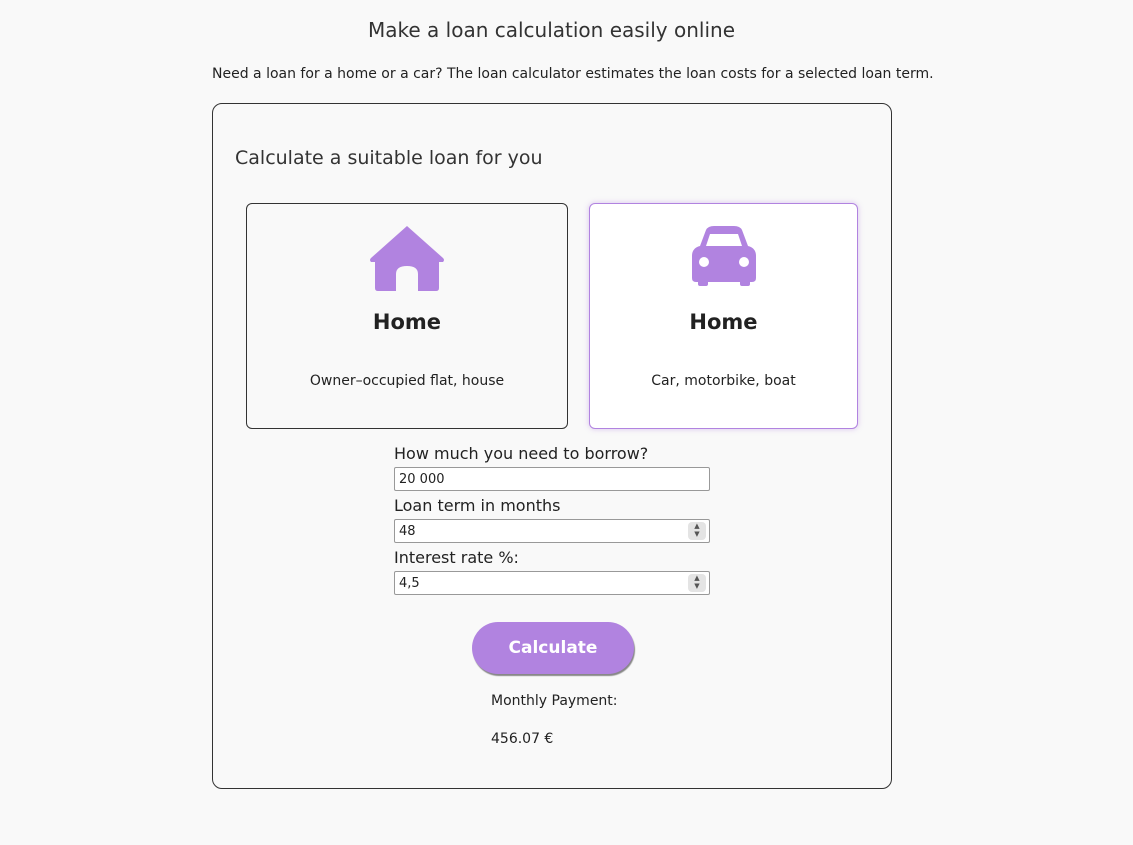 Image resolution: width=1133 pixels, height=845 pixels. What do you see at coordinates (554, 701) in the screenshot?
I see `monthly-payment-label: Monthly Payment:` at bounding box center [554, 701].